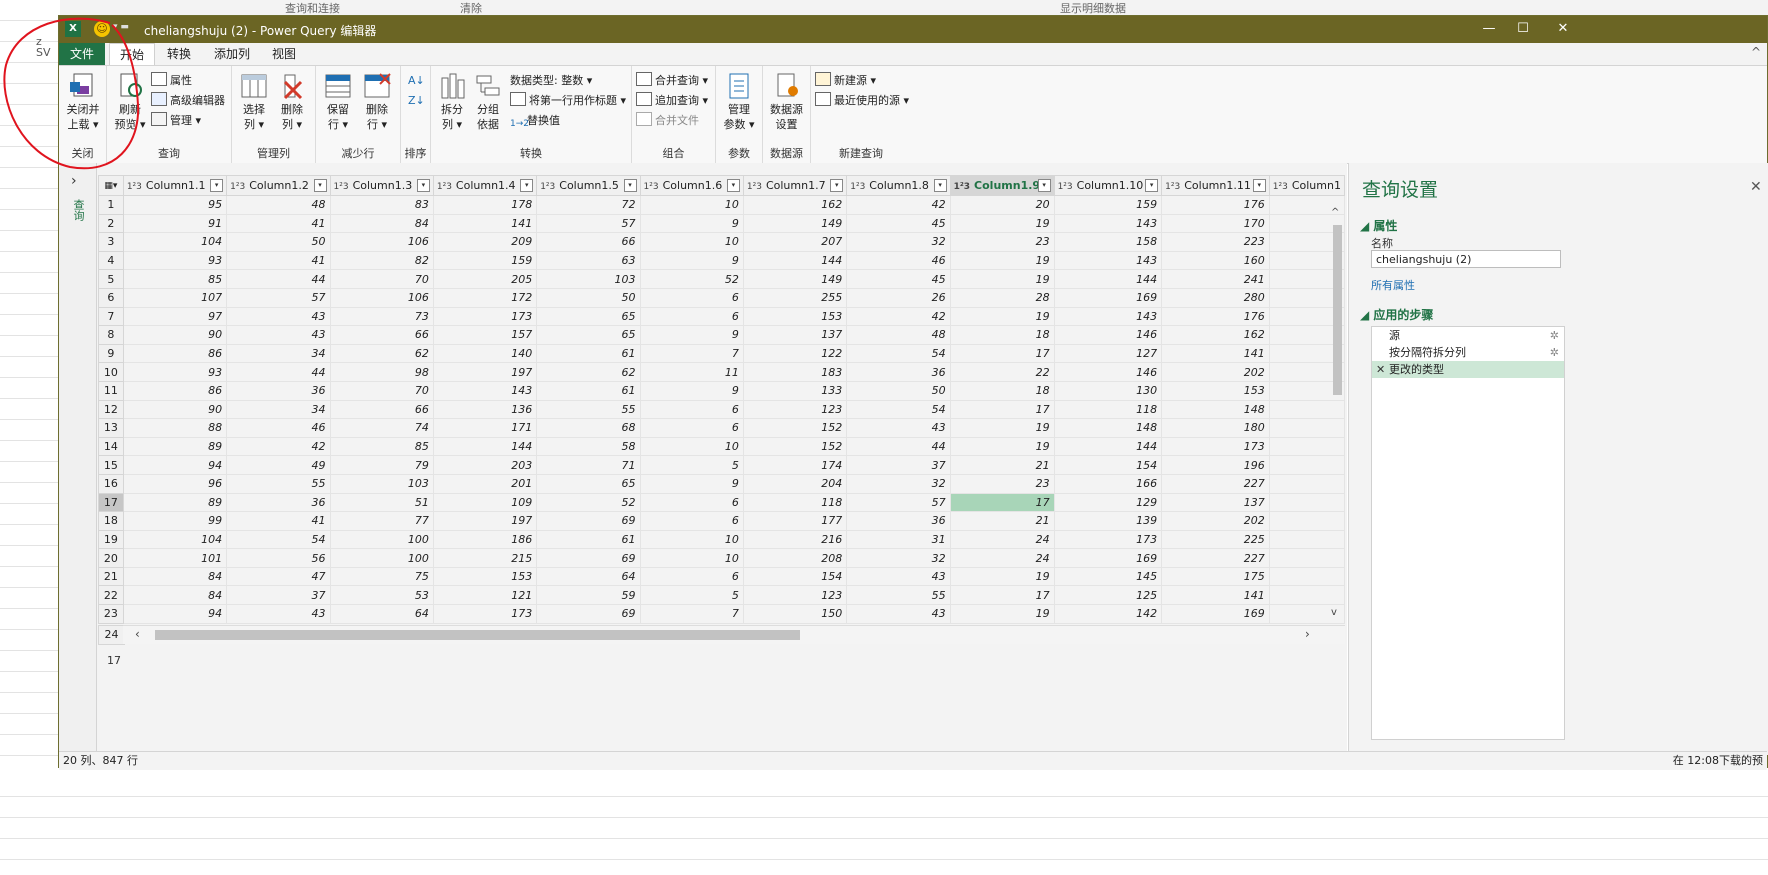 Image resolution: width=1768 pixels, height=875 pixels. I want to click on minimize-button: —, so click(1489, 29).